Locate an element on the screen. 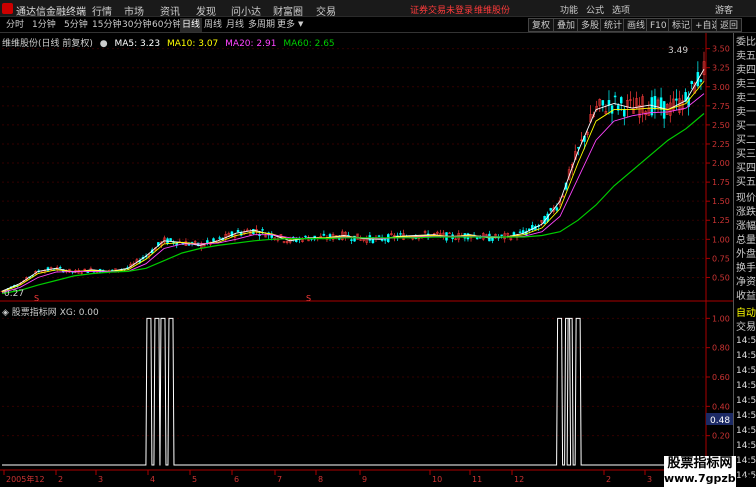 The height and width of the screenshot is (487, 756). period-1min: 1分钟 is located at coordinates (44, 25).